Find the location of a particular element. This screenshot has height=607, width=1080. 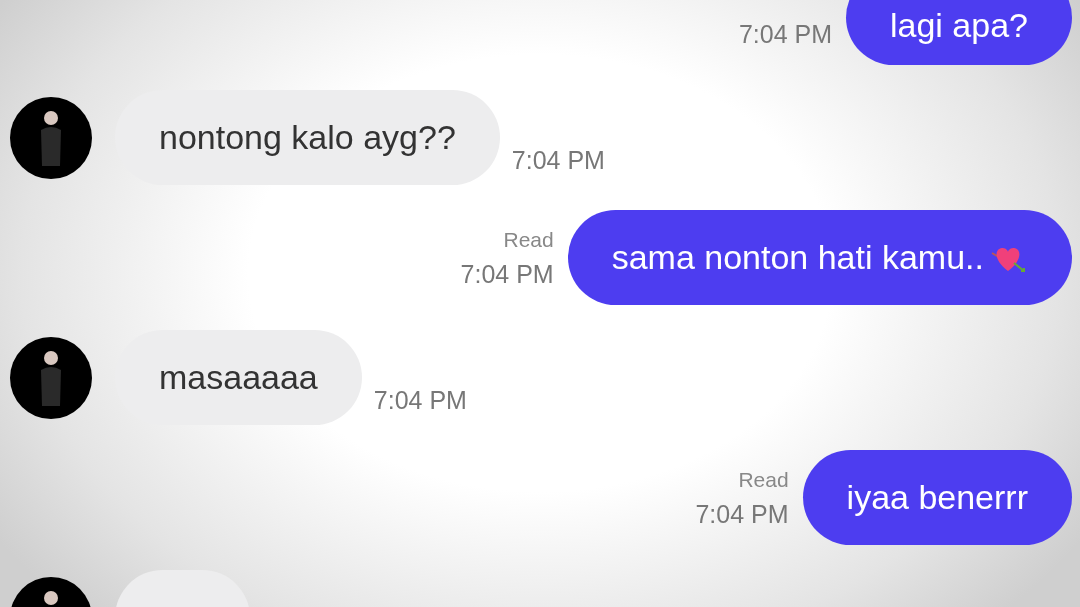

sent-message: sama nonton hati kamu.. is located at coordinates (819, 257).